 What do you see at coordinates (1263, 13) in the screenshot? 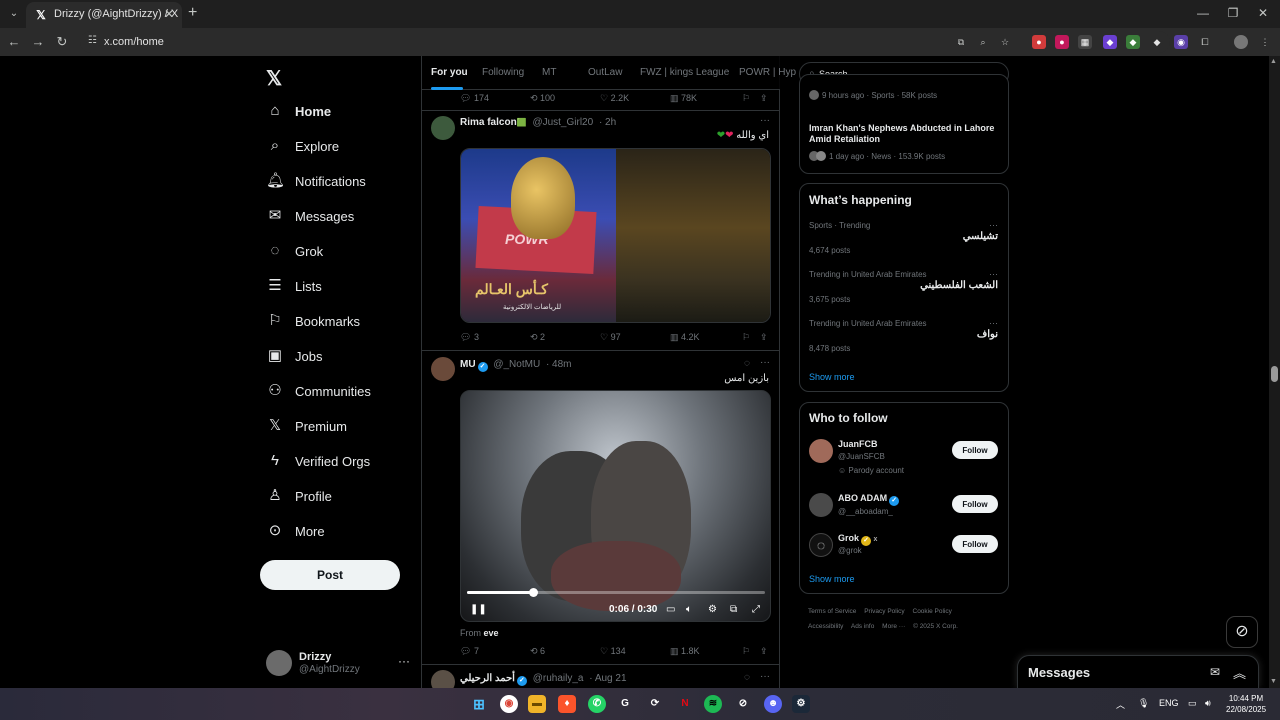
I see `window-close-icon: ✕` at bounding box center [1263, 13].